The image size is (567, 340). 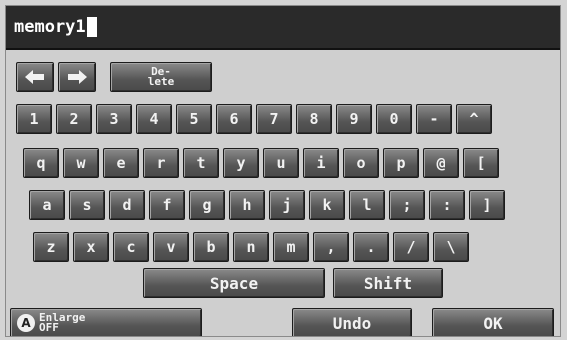 I want to click on key: 8, so click(x=314, y=119).